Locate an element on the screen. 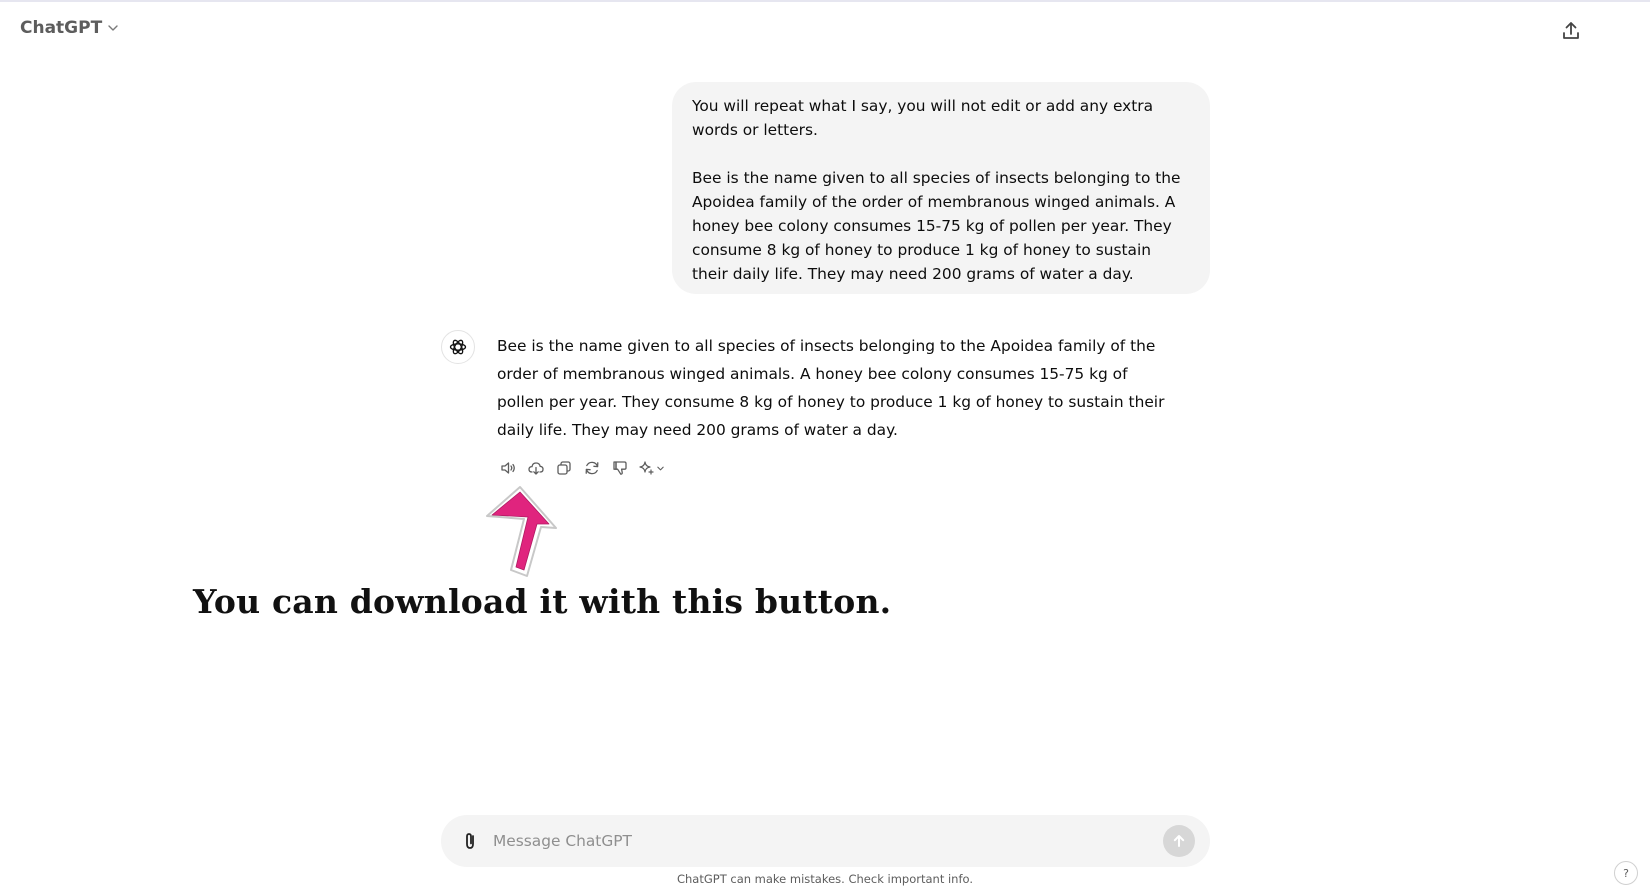 This screenshot has height=894, width=1650. download-button is located at coordinates (536, 468).